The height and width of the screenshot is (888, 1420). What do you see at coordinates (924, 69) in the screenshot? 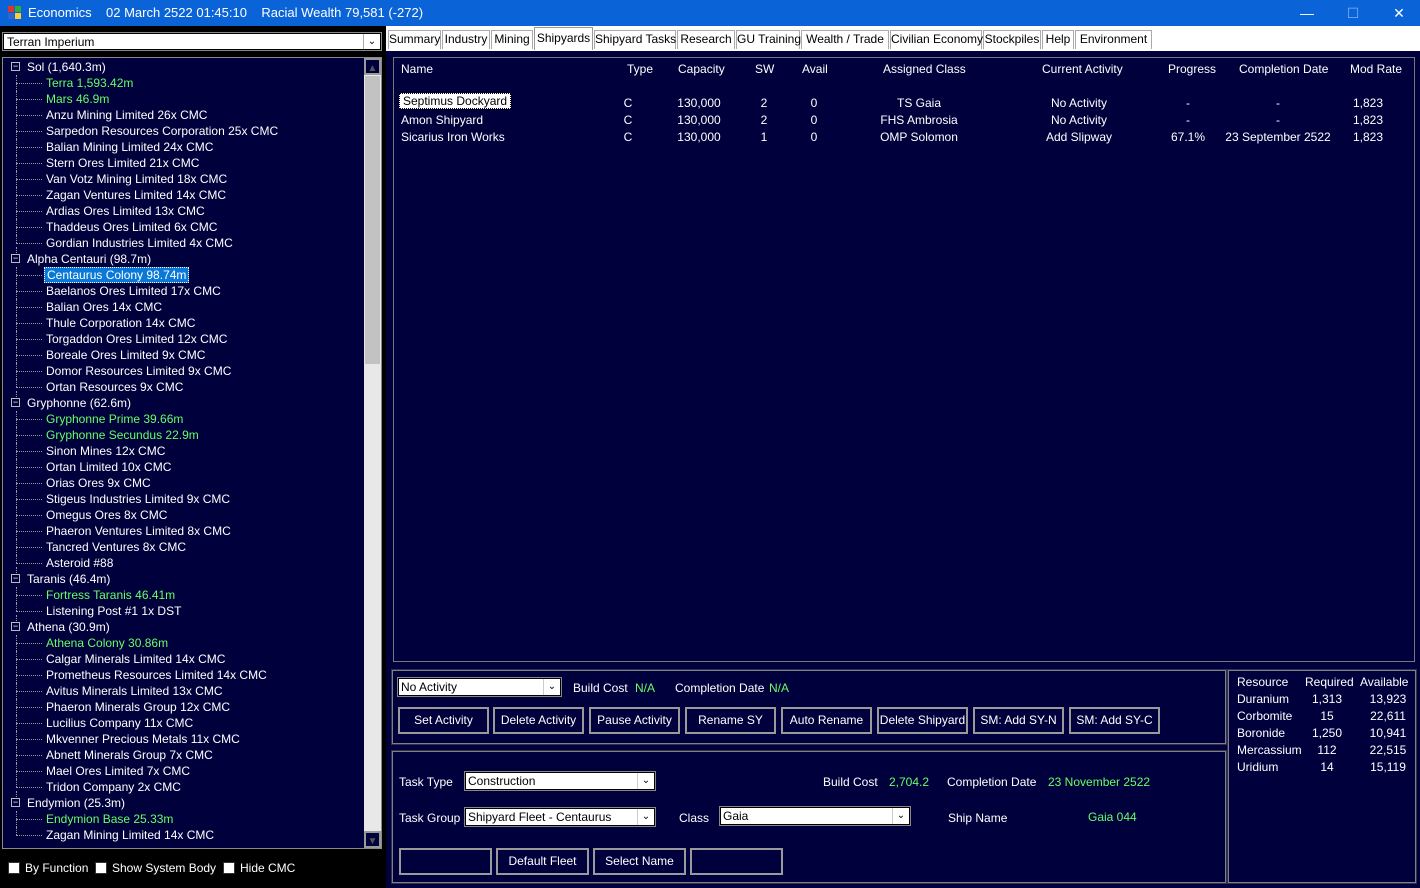
I see `col-assigned-class-header: Assigned Class` at bounding box center [924, 69].